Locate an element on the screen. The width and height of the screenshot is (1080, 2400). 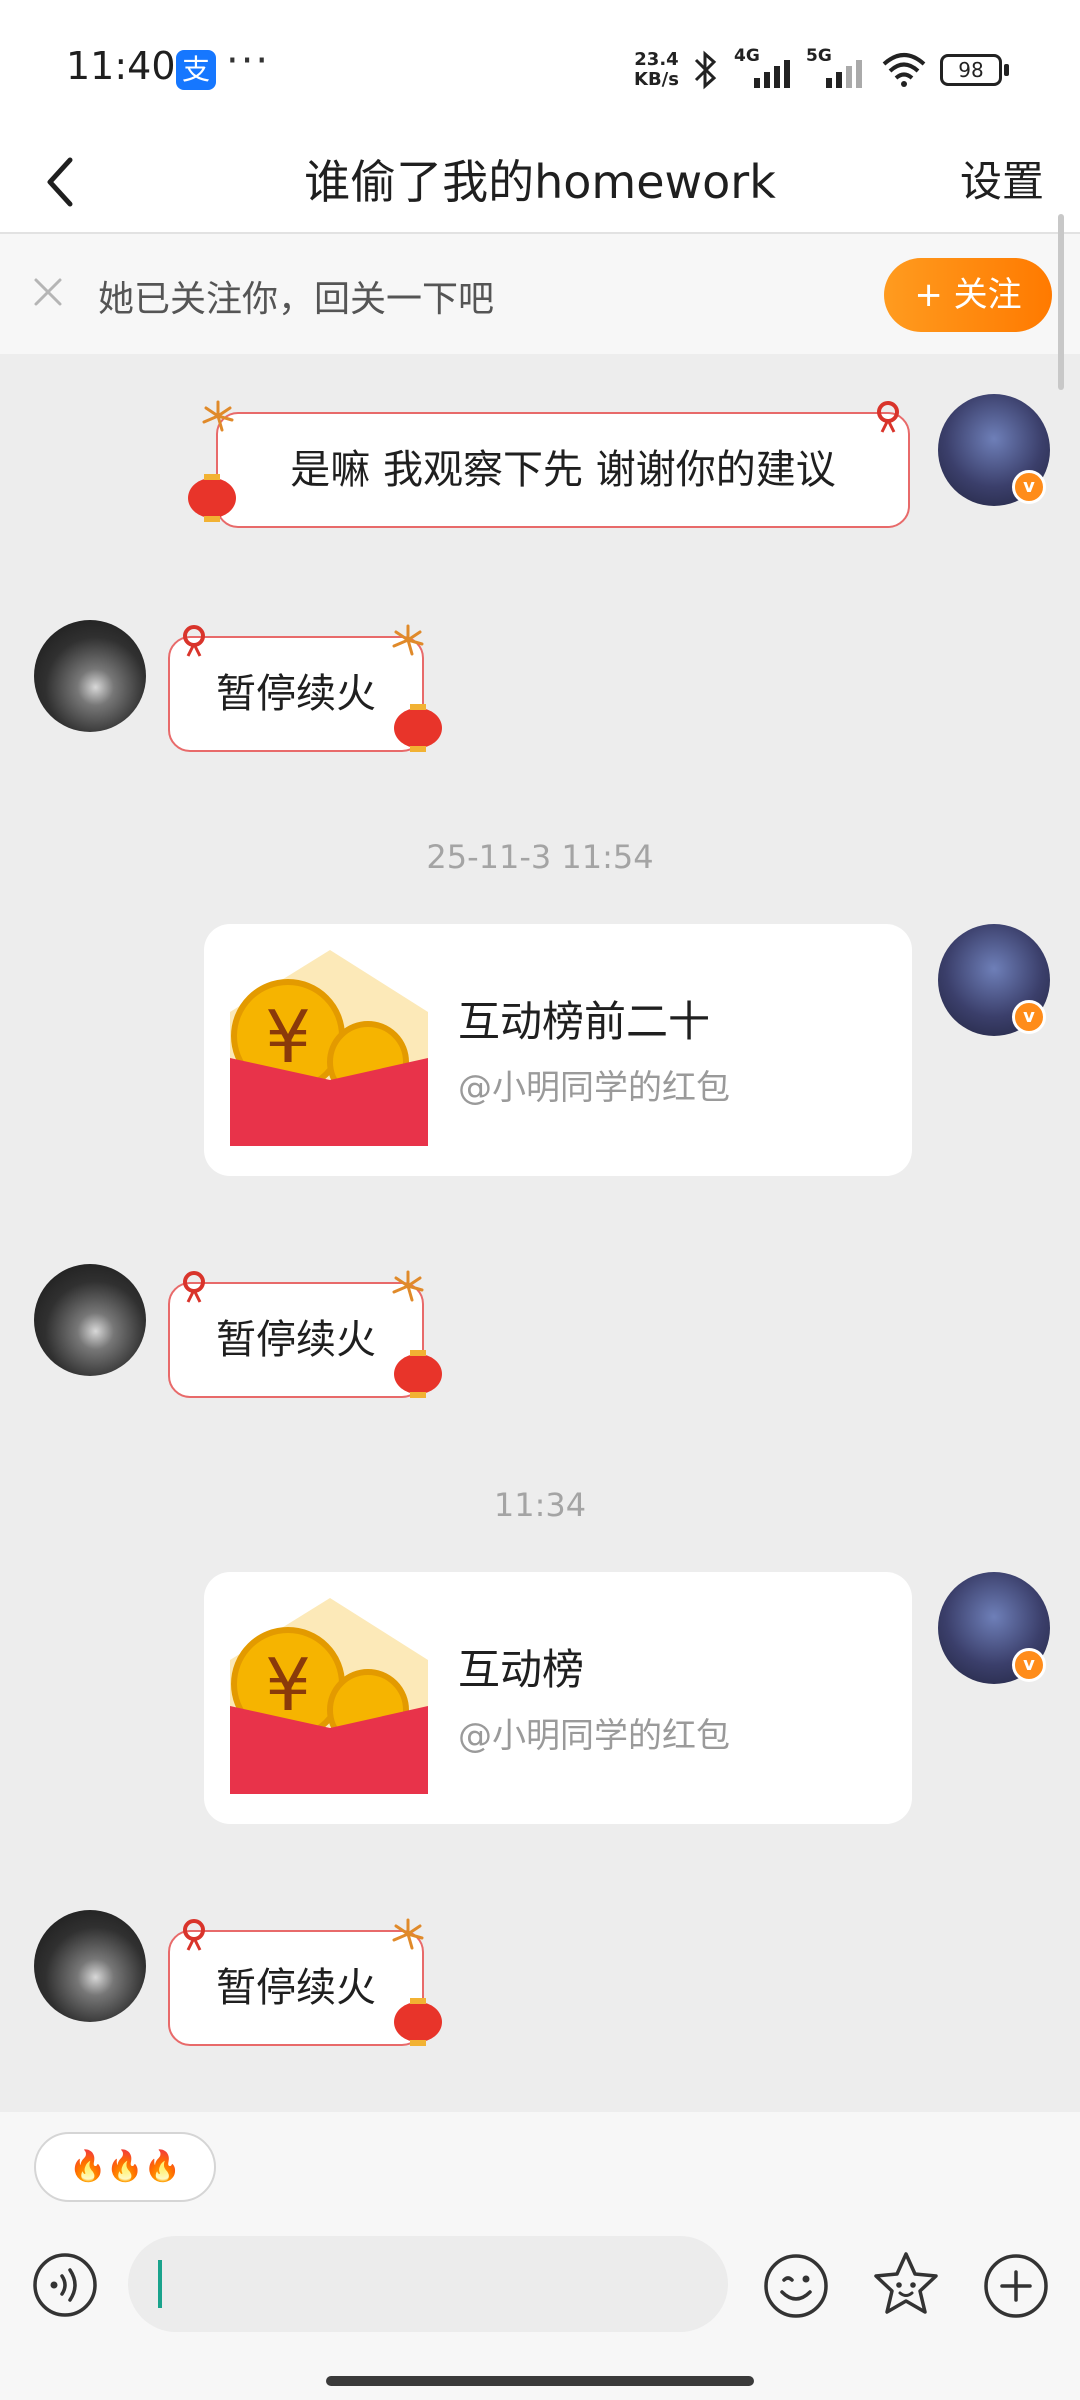
signal-5g-icon is located at coordinates (844, 74).